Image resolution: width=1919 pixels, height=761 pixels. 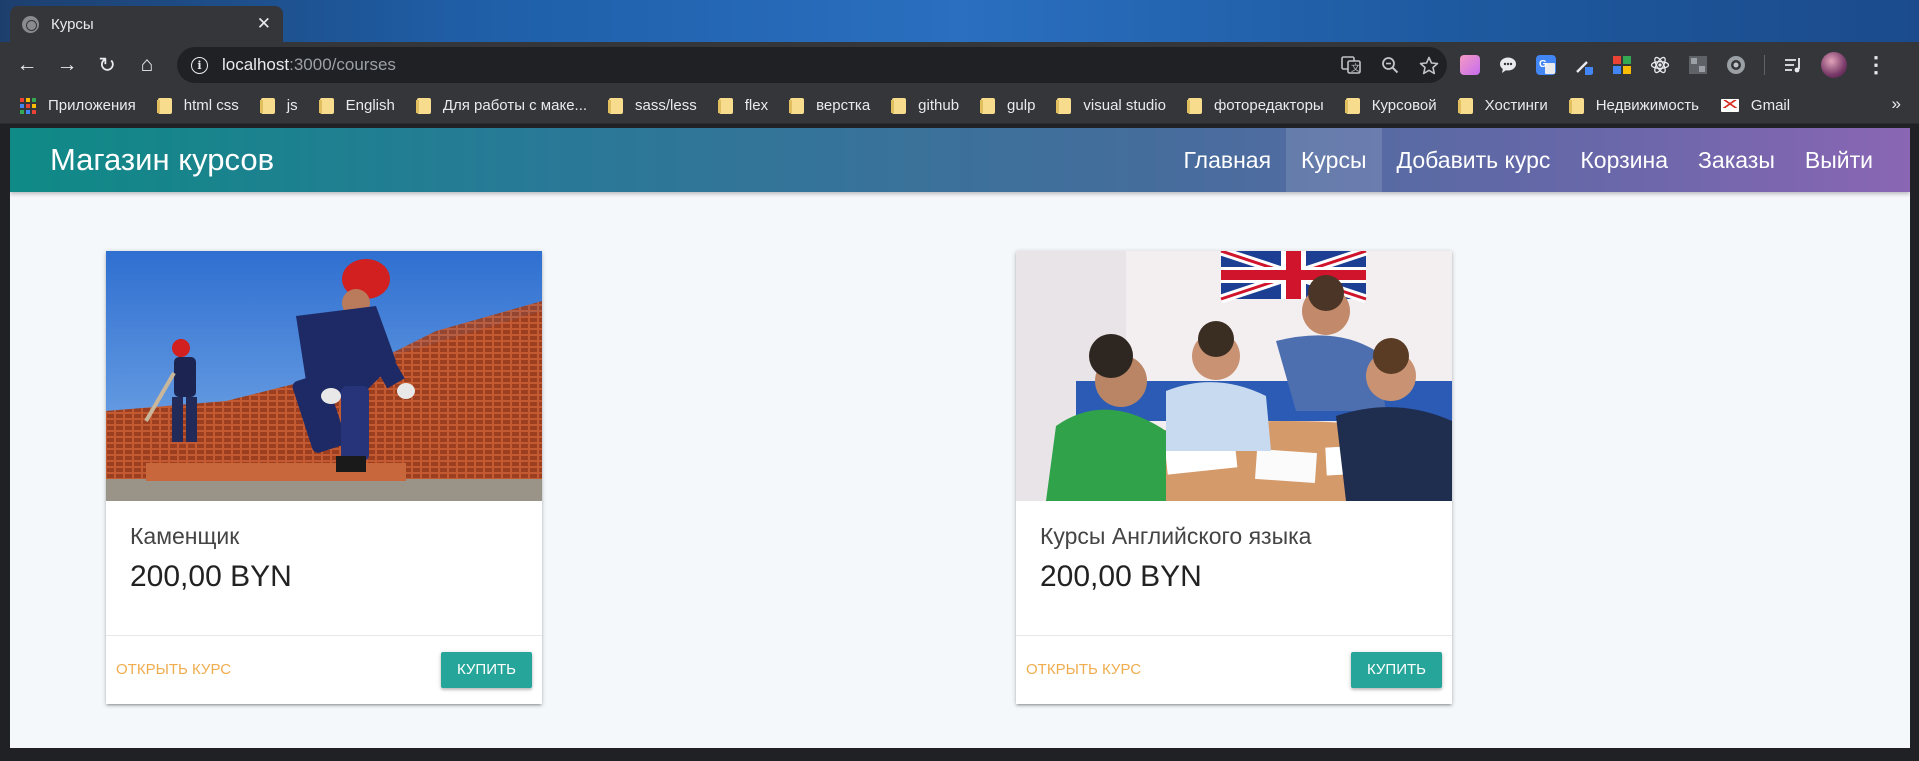 I want to click on bookmark-item: Приложения, so click(x=78, y=105).